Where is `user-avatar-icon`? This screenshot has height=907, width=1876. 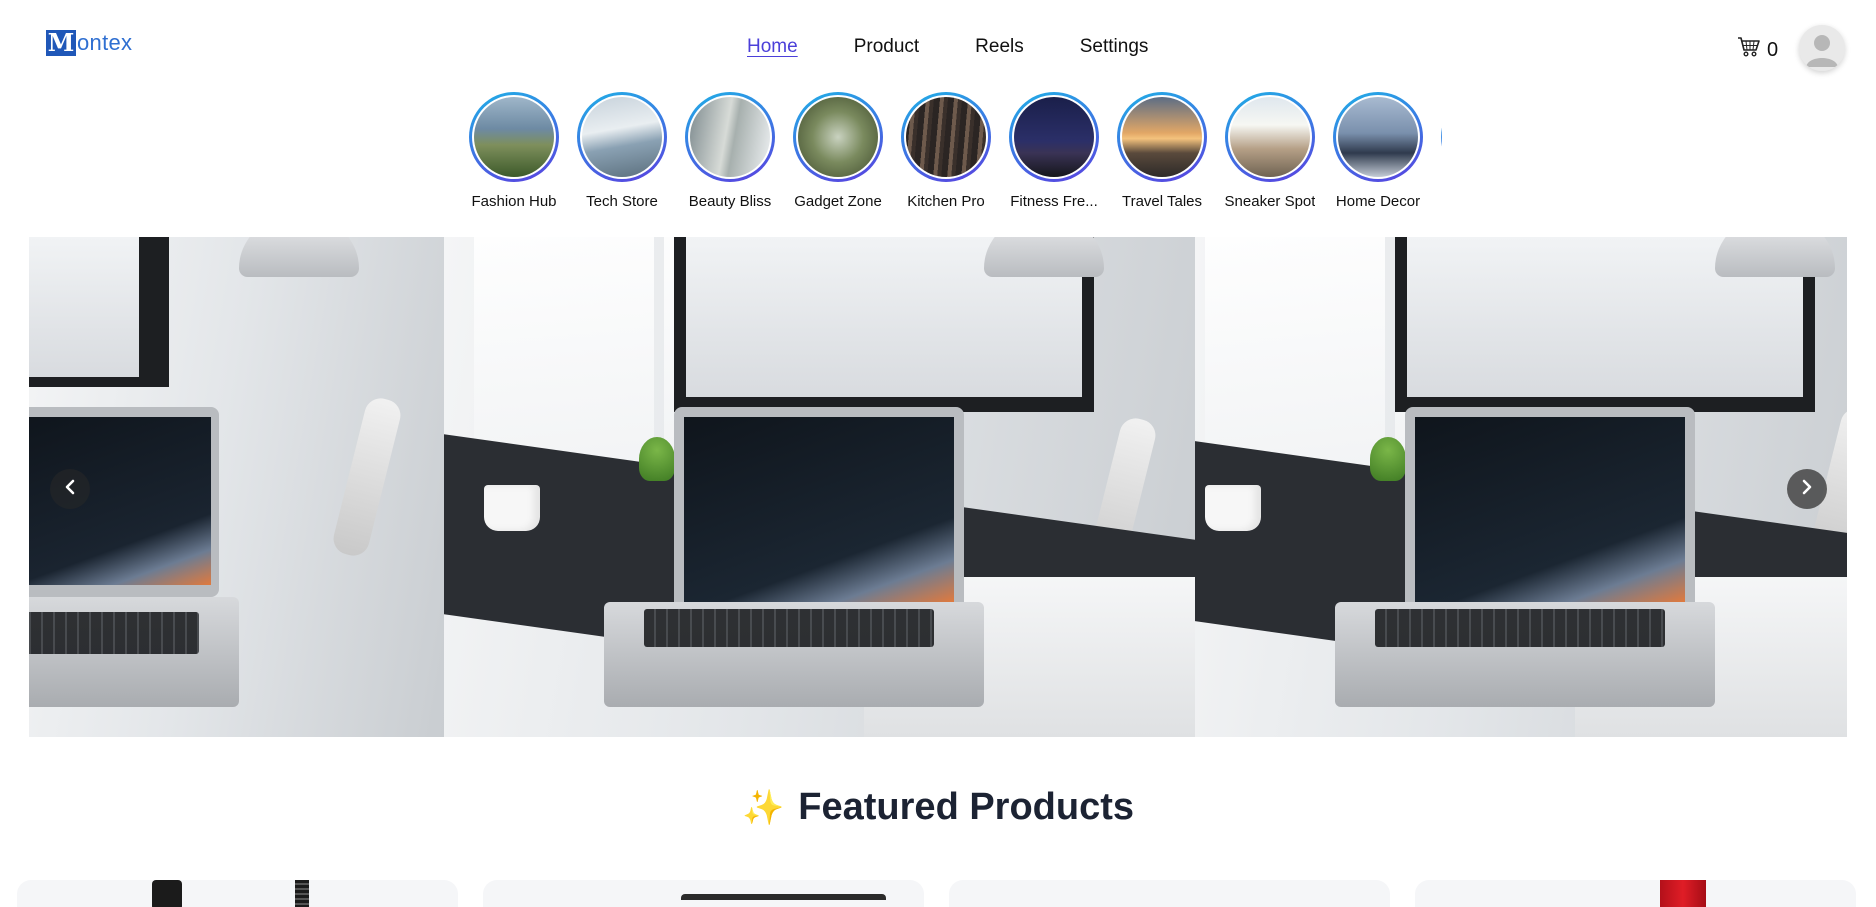
user-avatar-icon is located at coordinates (1822, 48).